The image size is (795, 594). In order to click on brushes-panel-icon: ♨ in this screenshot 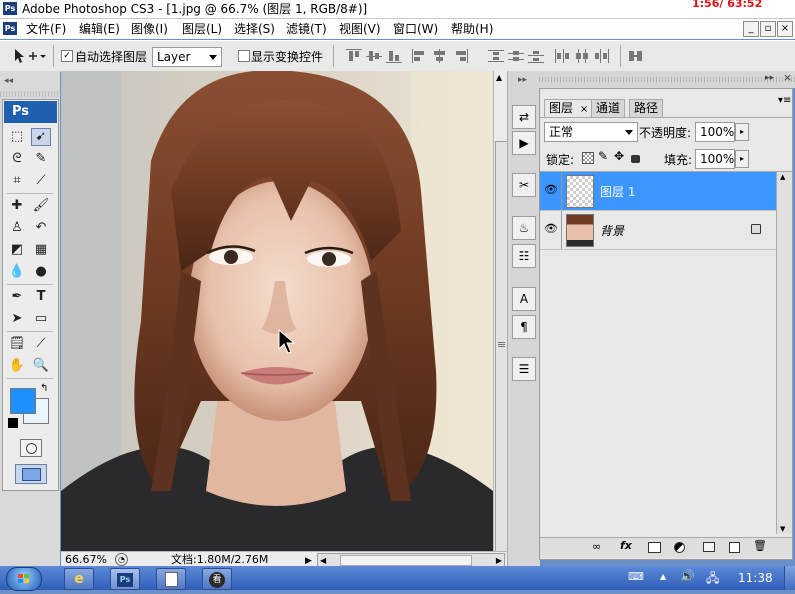, I will do `click(524, 228)`.